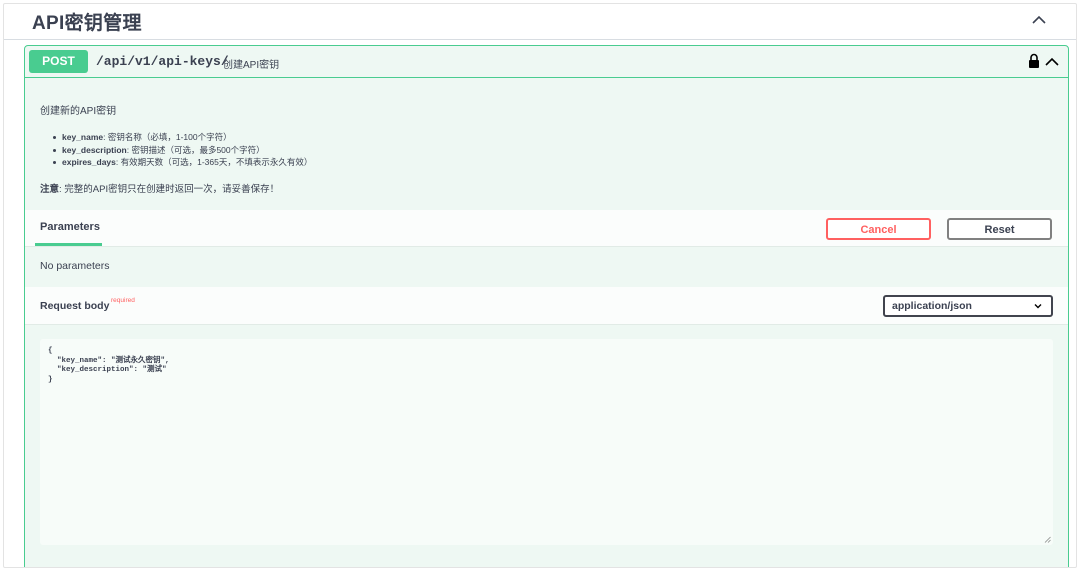 The height and width of the screenshot is (571, 1080). Describe the element at coordinates (546, 228) in the screenshot. I see `parameters-header: Parameters Cancel Reset` at that location.